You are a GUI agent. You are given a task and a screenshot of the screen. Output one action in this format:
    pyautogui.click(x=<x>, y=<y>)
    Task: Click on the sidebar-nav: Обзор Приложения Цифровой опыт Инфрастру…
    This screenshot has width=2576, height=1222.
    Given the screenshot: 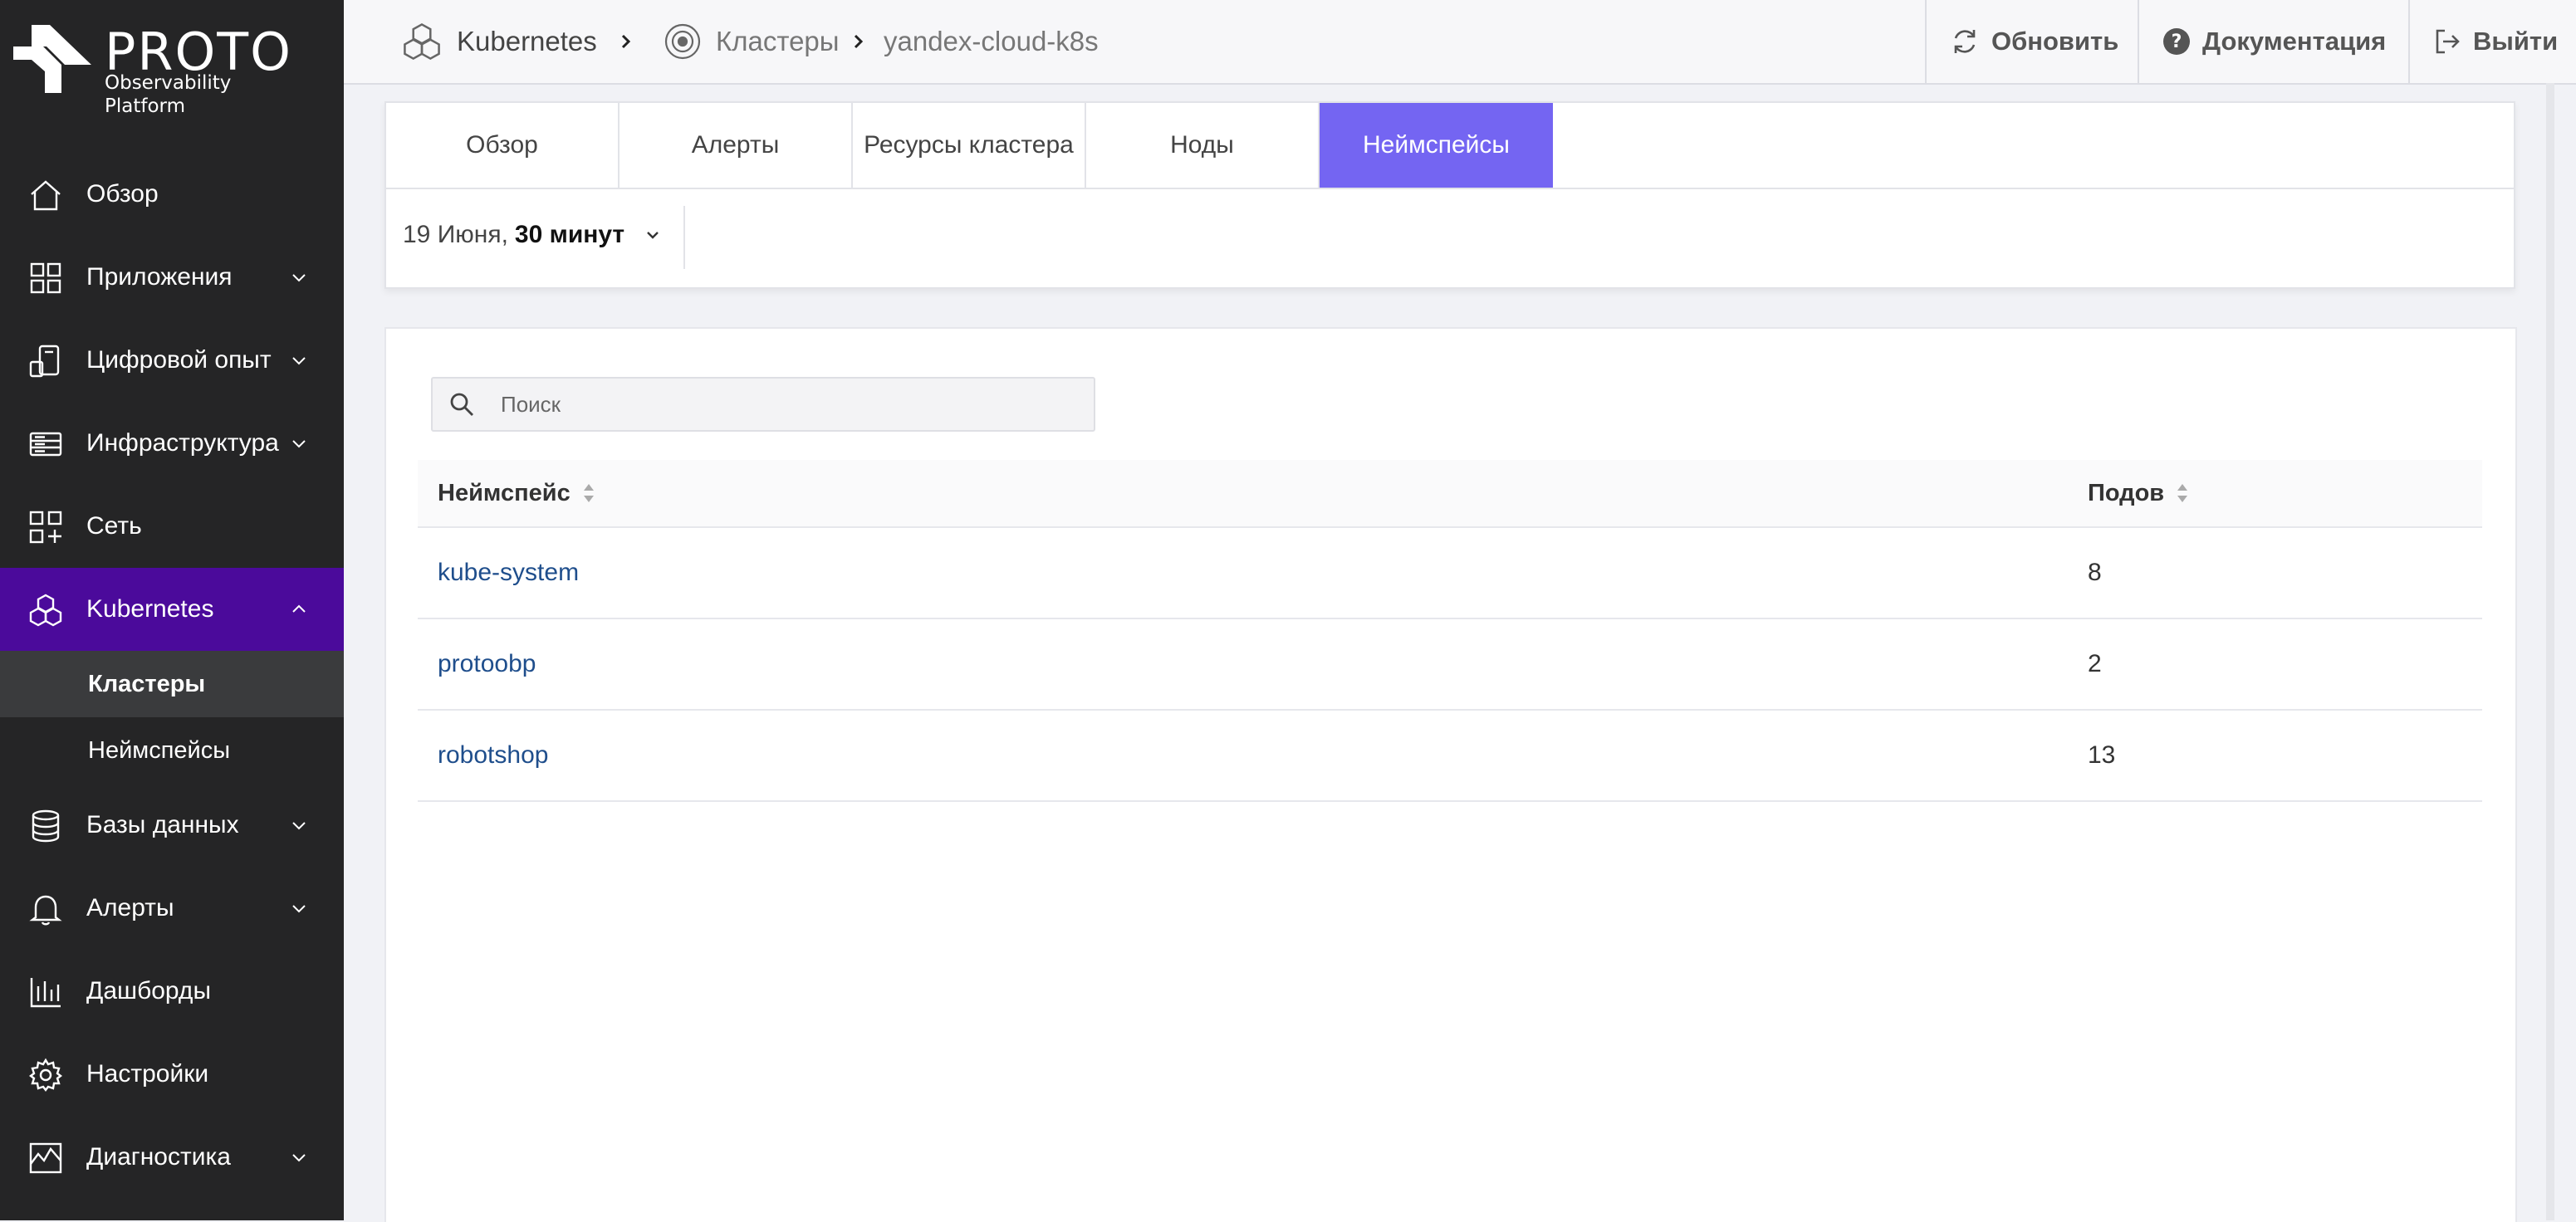 What is the action you would take?
    pyautogui.click(x=172, y=676)
    